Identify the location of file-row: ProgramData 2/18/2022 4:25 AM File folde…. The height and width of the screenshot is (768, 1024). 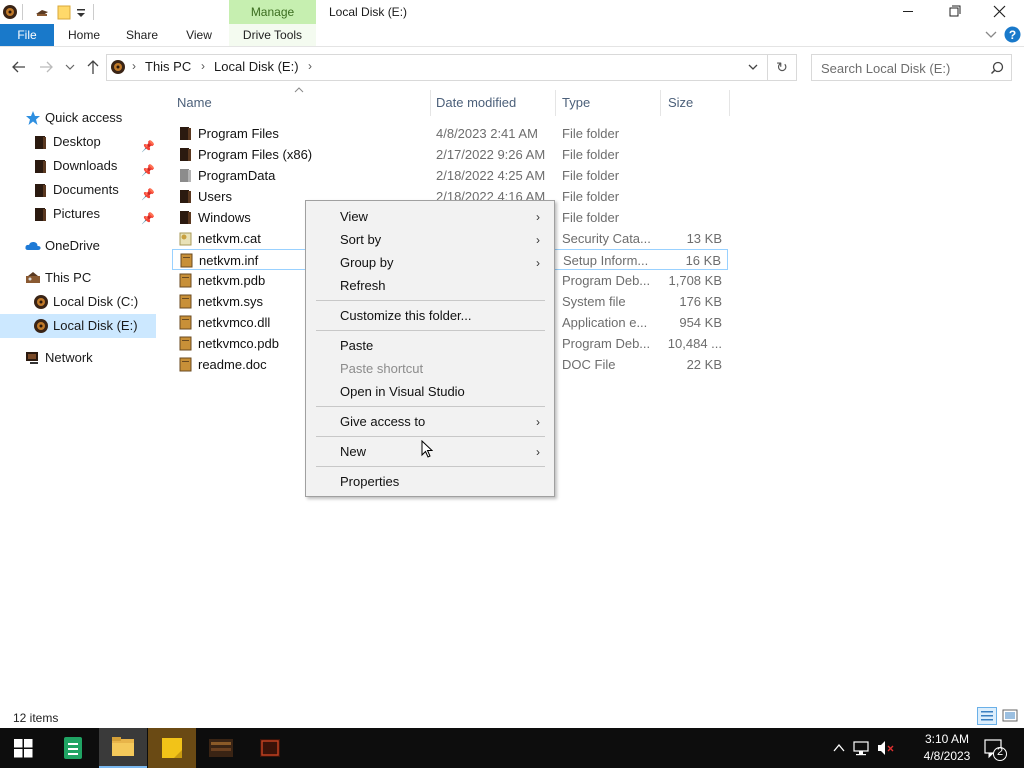
(450, 175).